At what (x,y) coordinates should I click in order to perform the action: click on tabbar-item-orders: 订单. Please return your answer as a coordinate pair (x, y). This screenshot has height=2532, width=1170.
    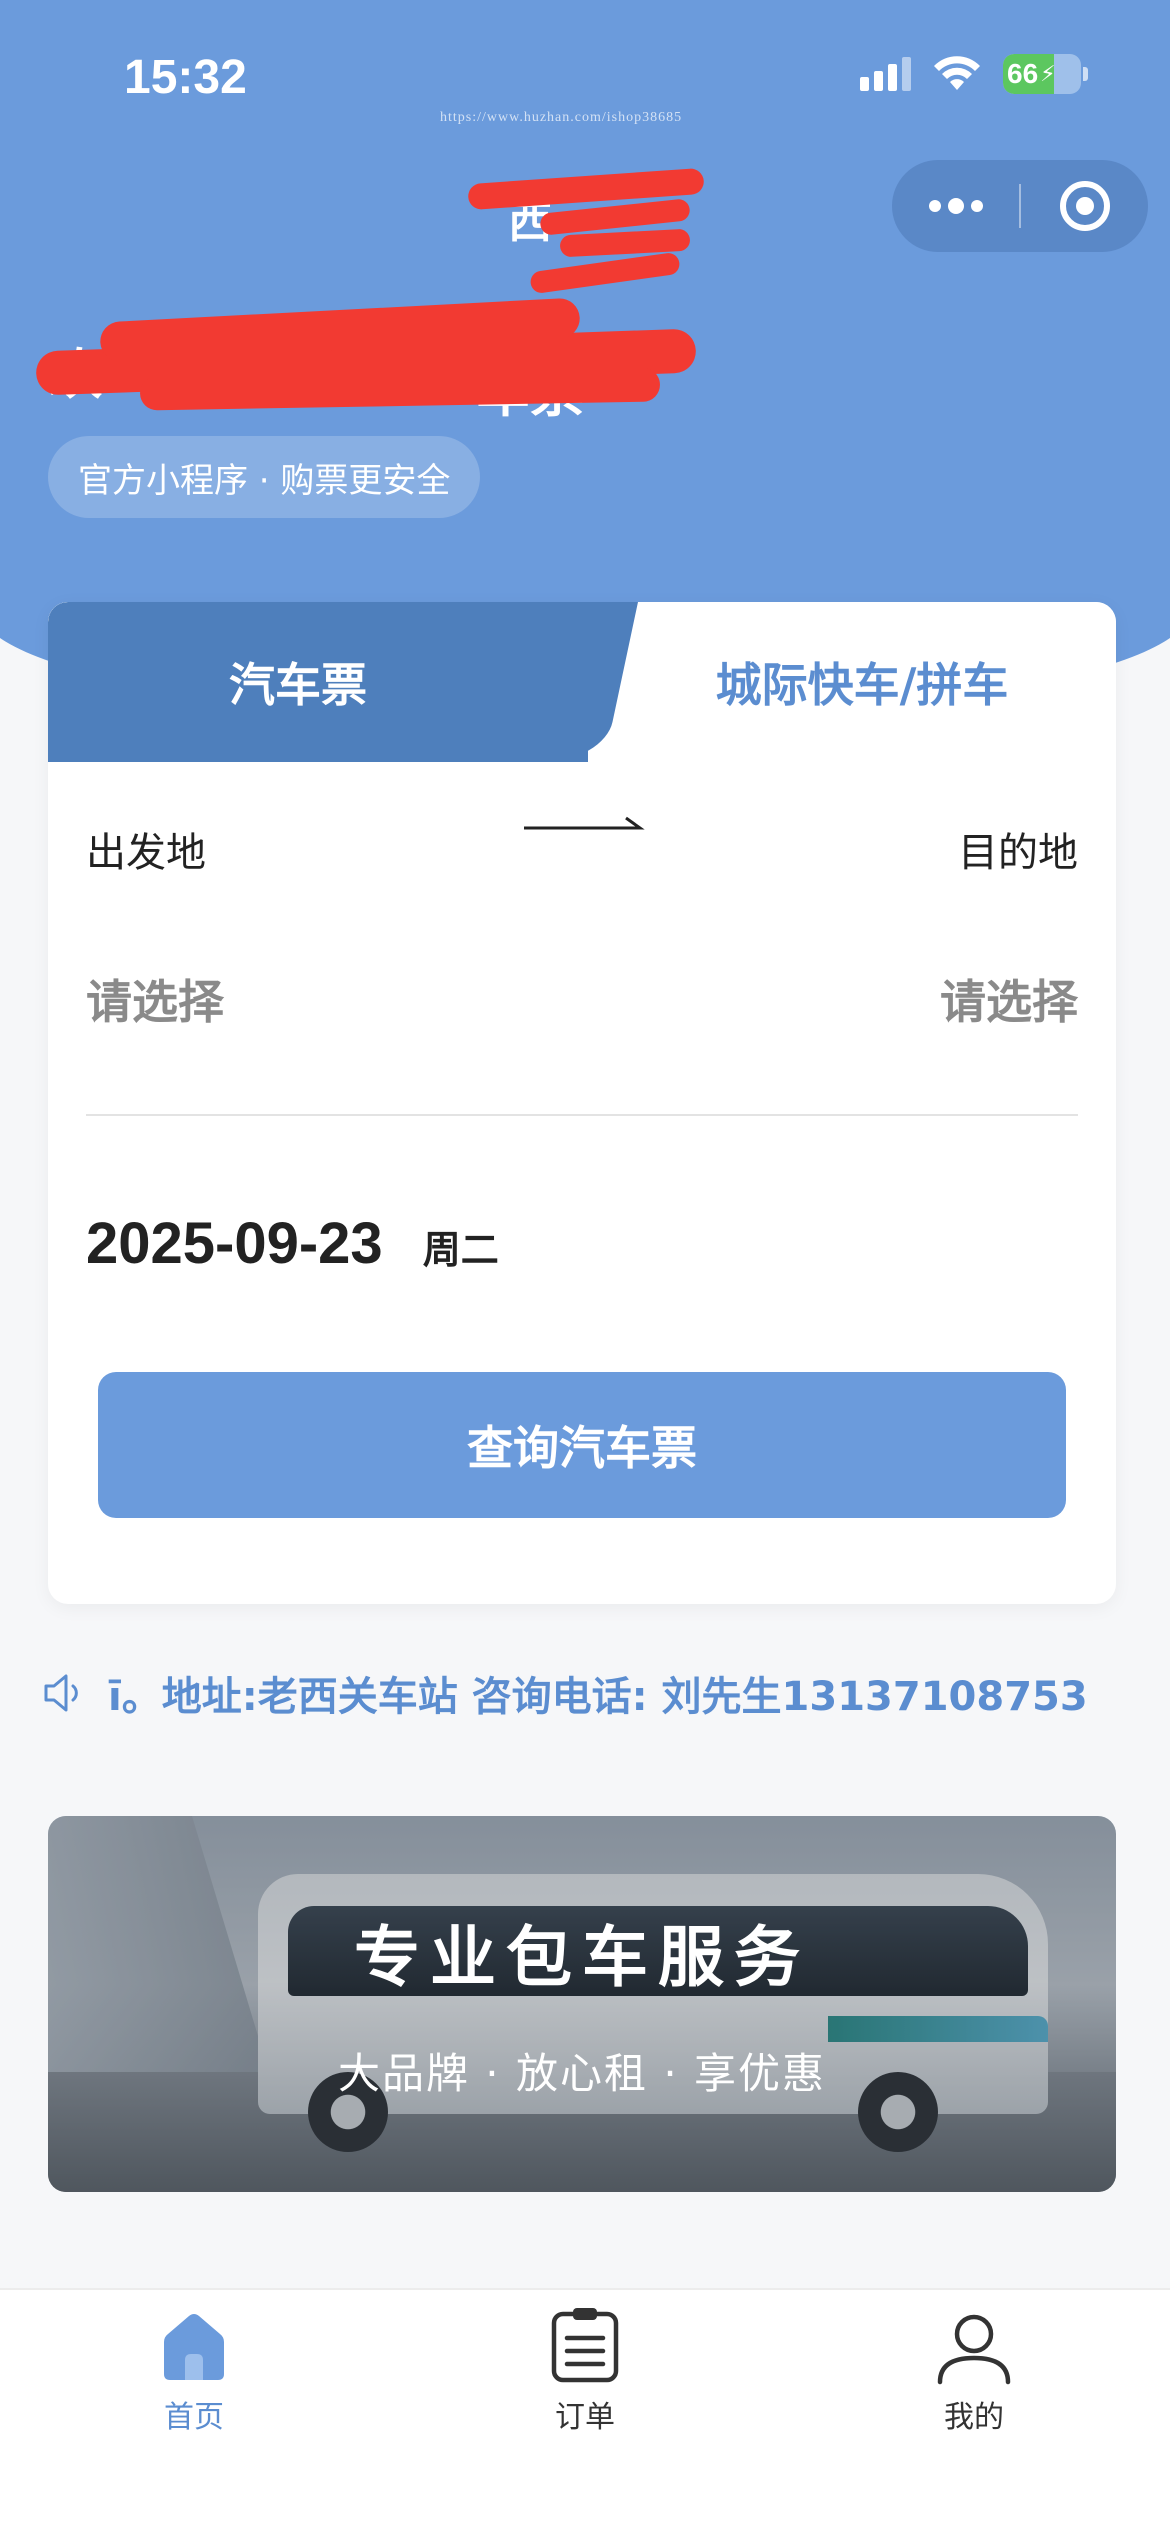
    Looking at the image, I should click on (585, 2370).